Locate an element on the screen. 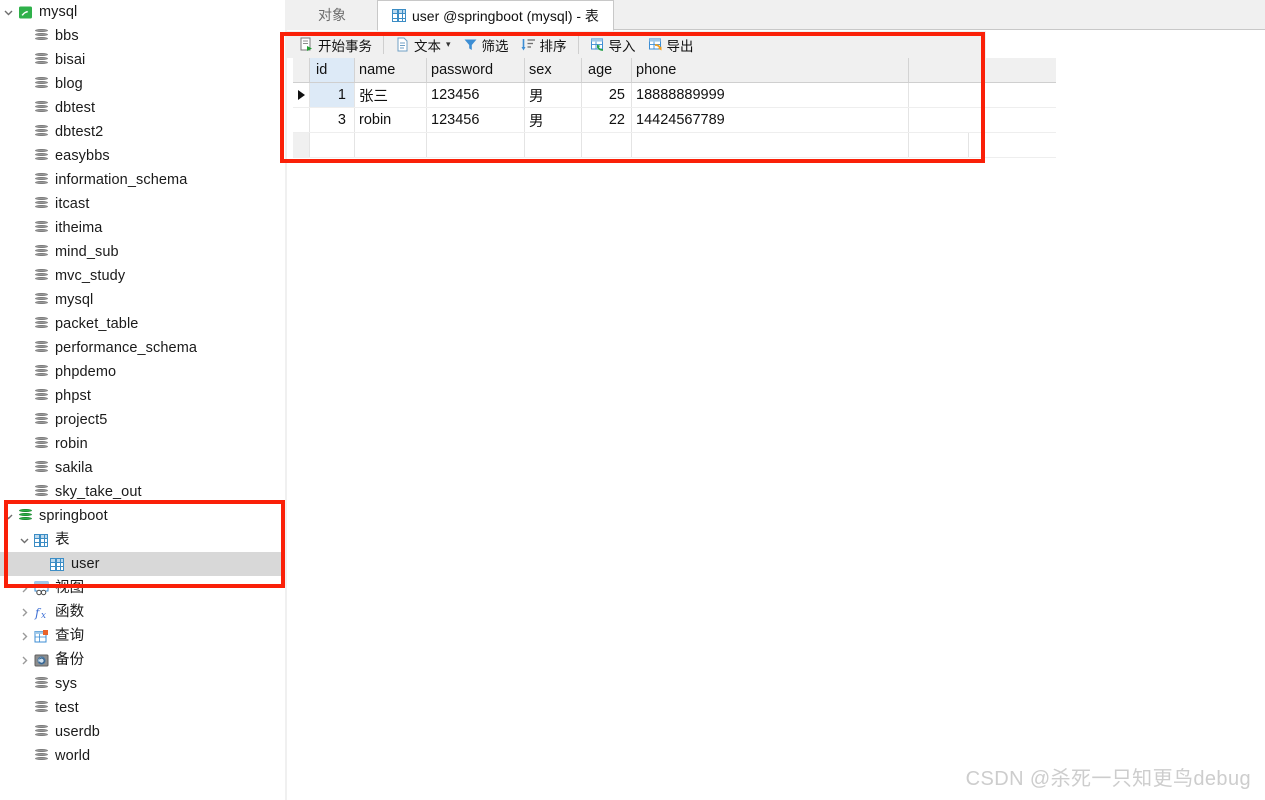  tree-item-label: 视图 is located at coordinates (70, 588).